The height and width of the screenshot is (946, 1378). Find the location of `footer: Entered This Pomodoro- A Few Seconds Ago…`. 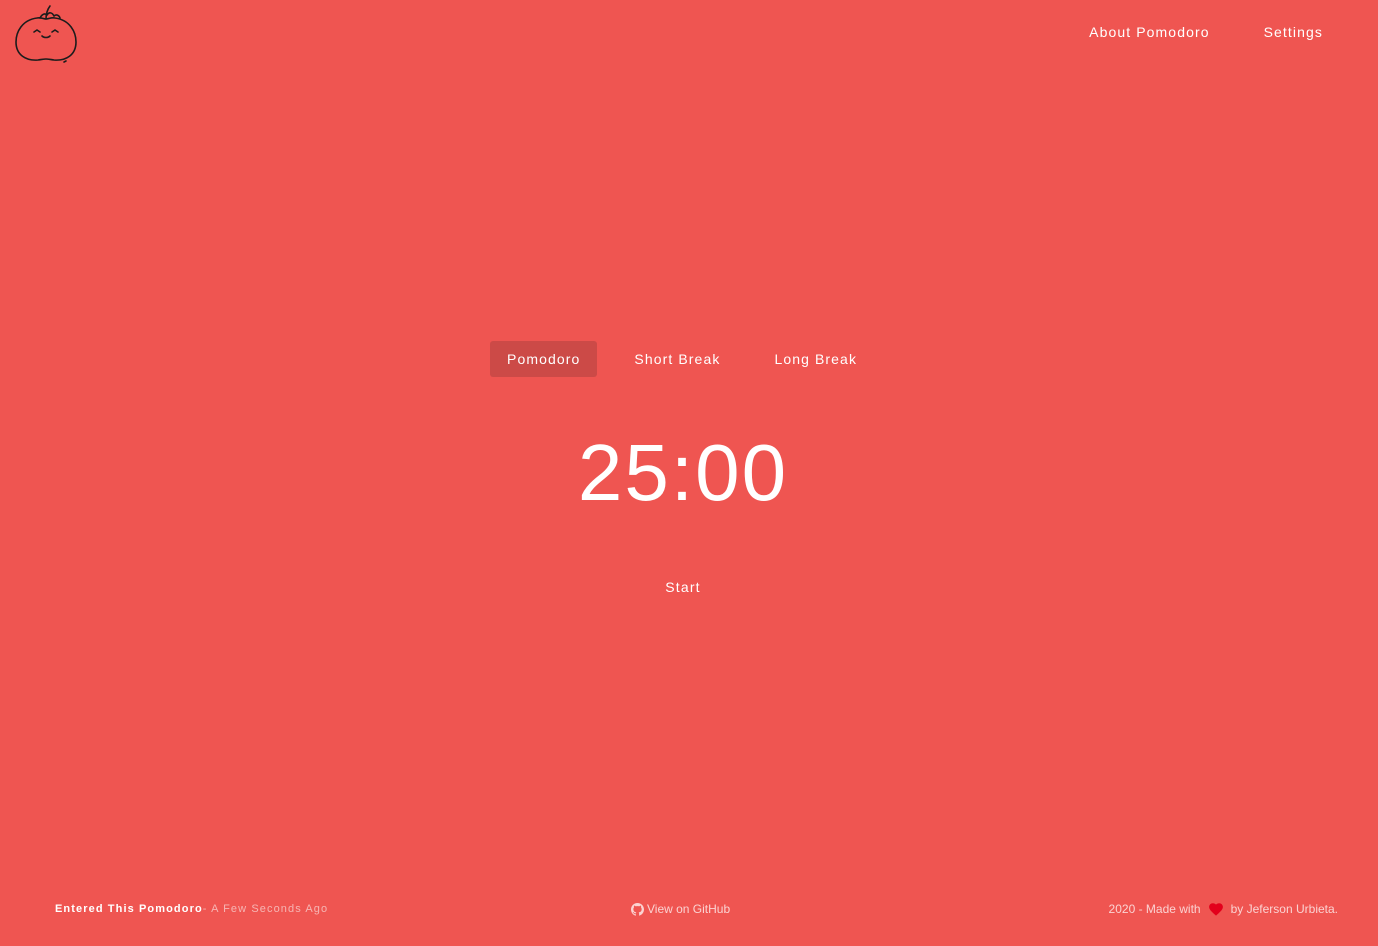

footer: Entered This Pomodoro- A Few Seconds Ago… is located at coordinates (689, 911).